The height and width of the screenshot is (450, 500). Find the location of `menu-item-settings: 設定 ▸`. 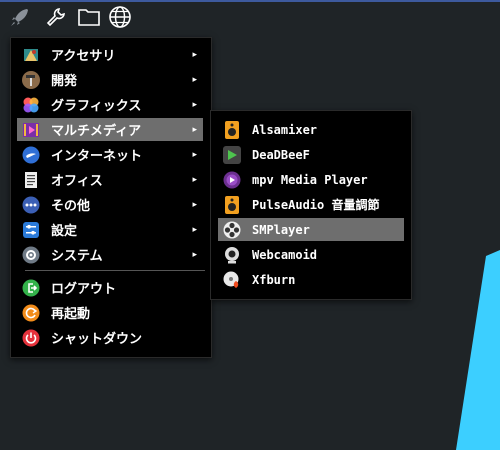

menu-item-settings: 設定 ▸ is located at coordinates (110, 229).